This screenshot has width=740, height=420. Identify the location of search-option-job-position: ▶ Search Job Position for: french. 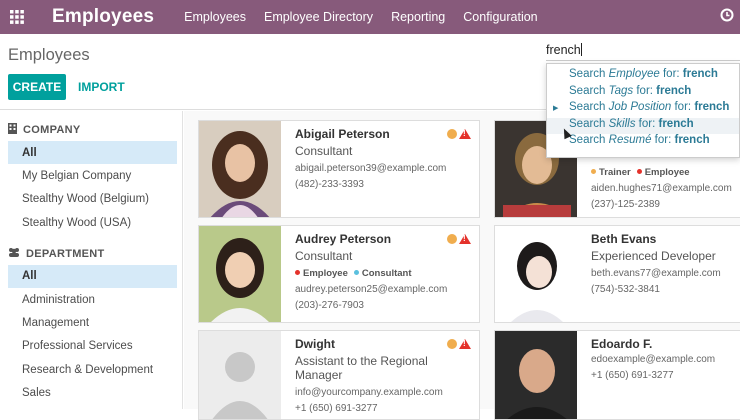
(643, 109).